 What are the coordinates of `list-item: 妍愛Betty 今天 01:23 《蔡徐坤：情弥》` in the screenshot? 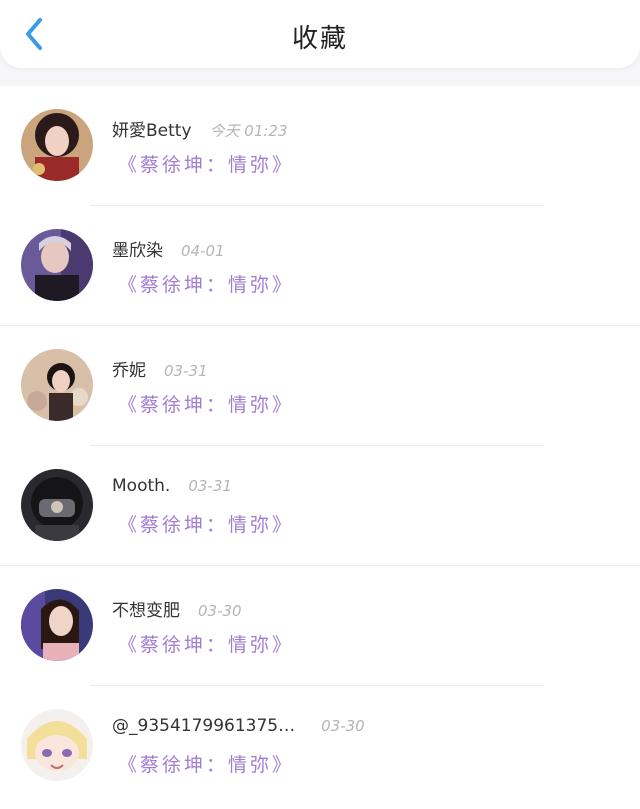 It's located at (320, 146).